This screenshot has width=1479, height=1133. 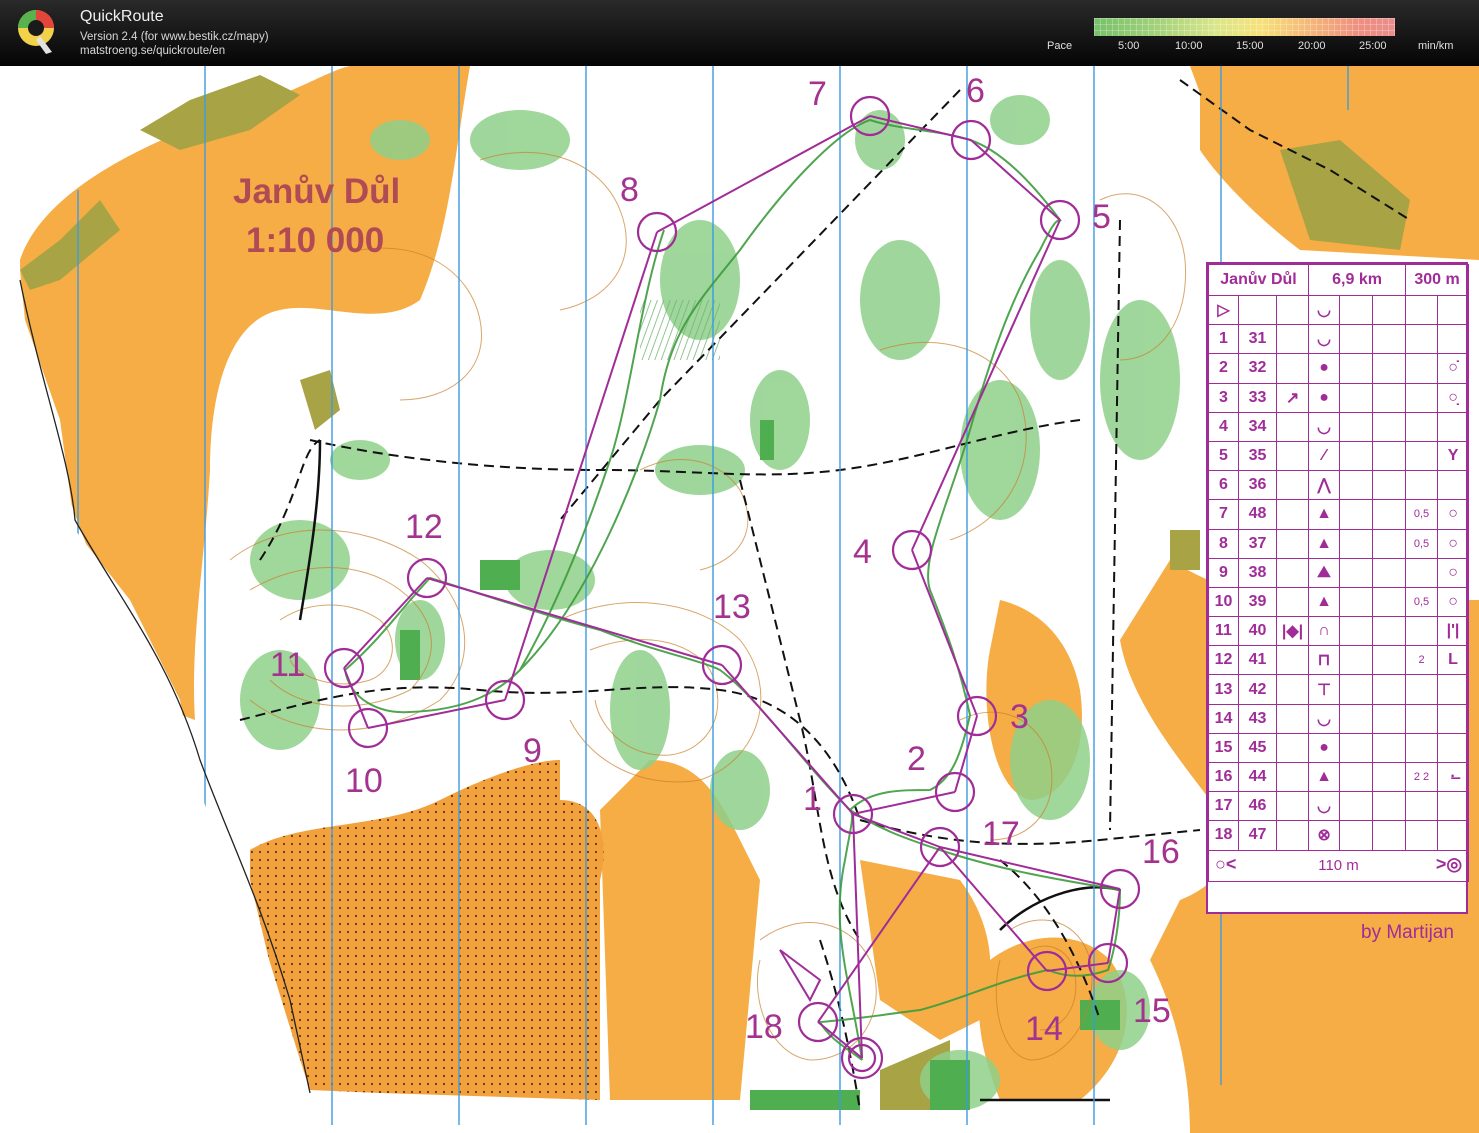 What do you see at coordinates (1324, 310) in the screenshot?
I see `feature-icon: ◡` at bounding box center [1324, 310].